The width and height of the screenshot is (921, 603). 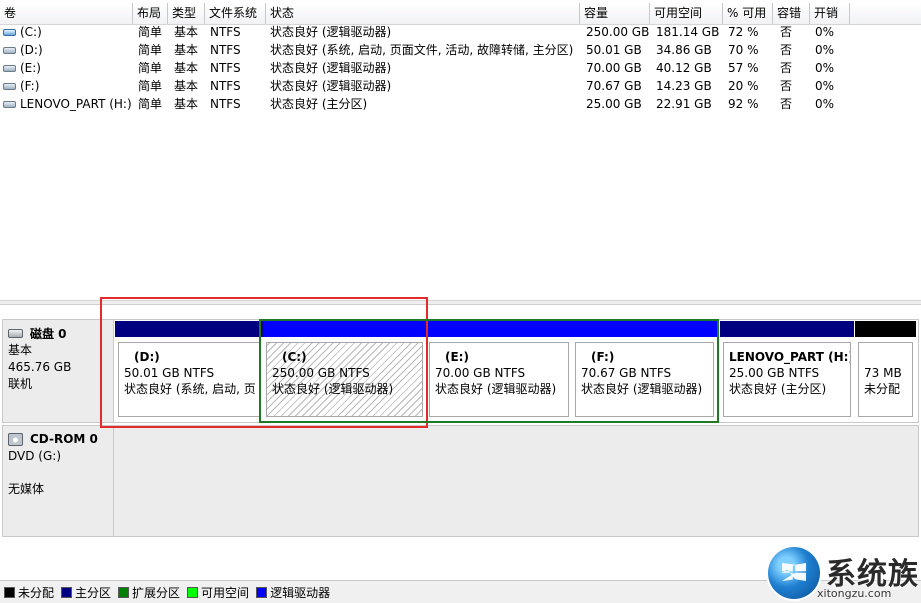 I want to click on col-header-layout: 布局, so click(x=150, y=13).